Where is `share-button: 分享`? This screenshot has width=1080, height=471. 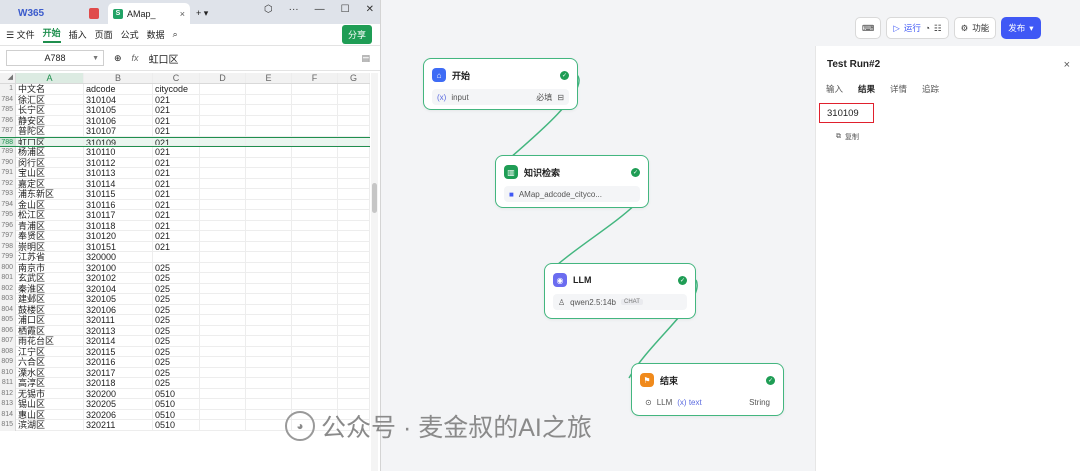 share-button: 分享 is located at coordinates (356, 34).